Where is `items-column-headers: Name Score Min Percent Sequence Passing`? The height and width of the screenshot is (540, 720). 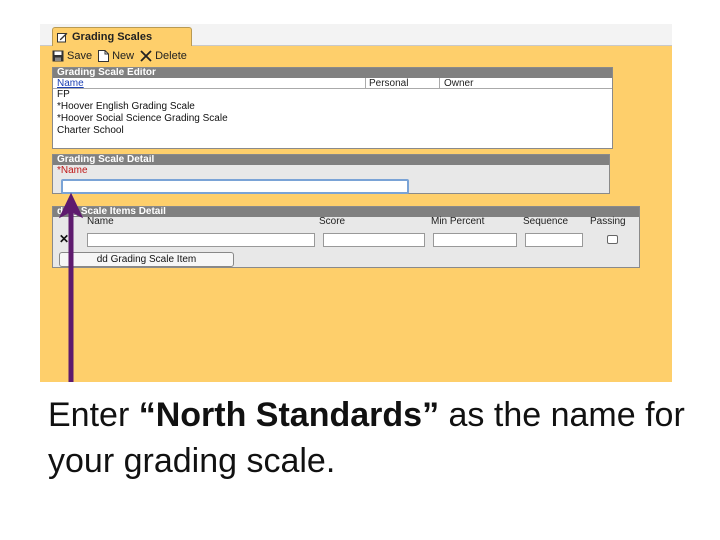 items-column-headers: Name Score Min Percent Sequence Passing is located at coordinates (346, 222).